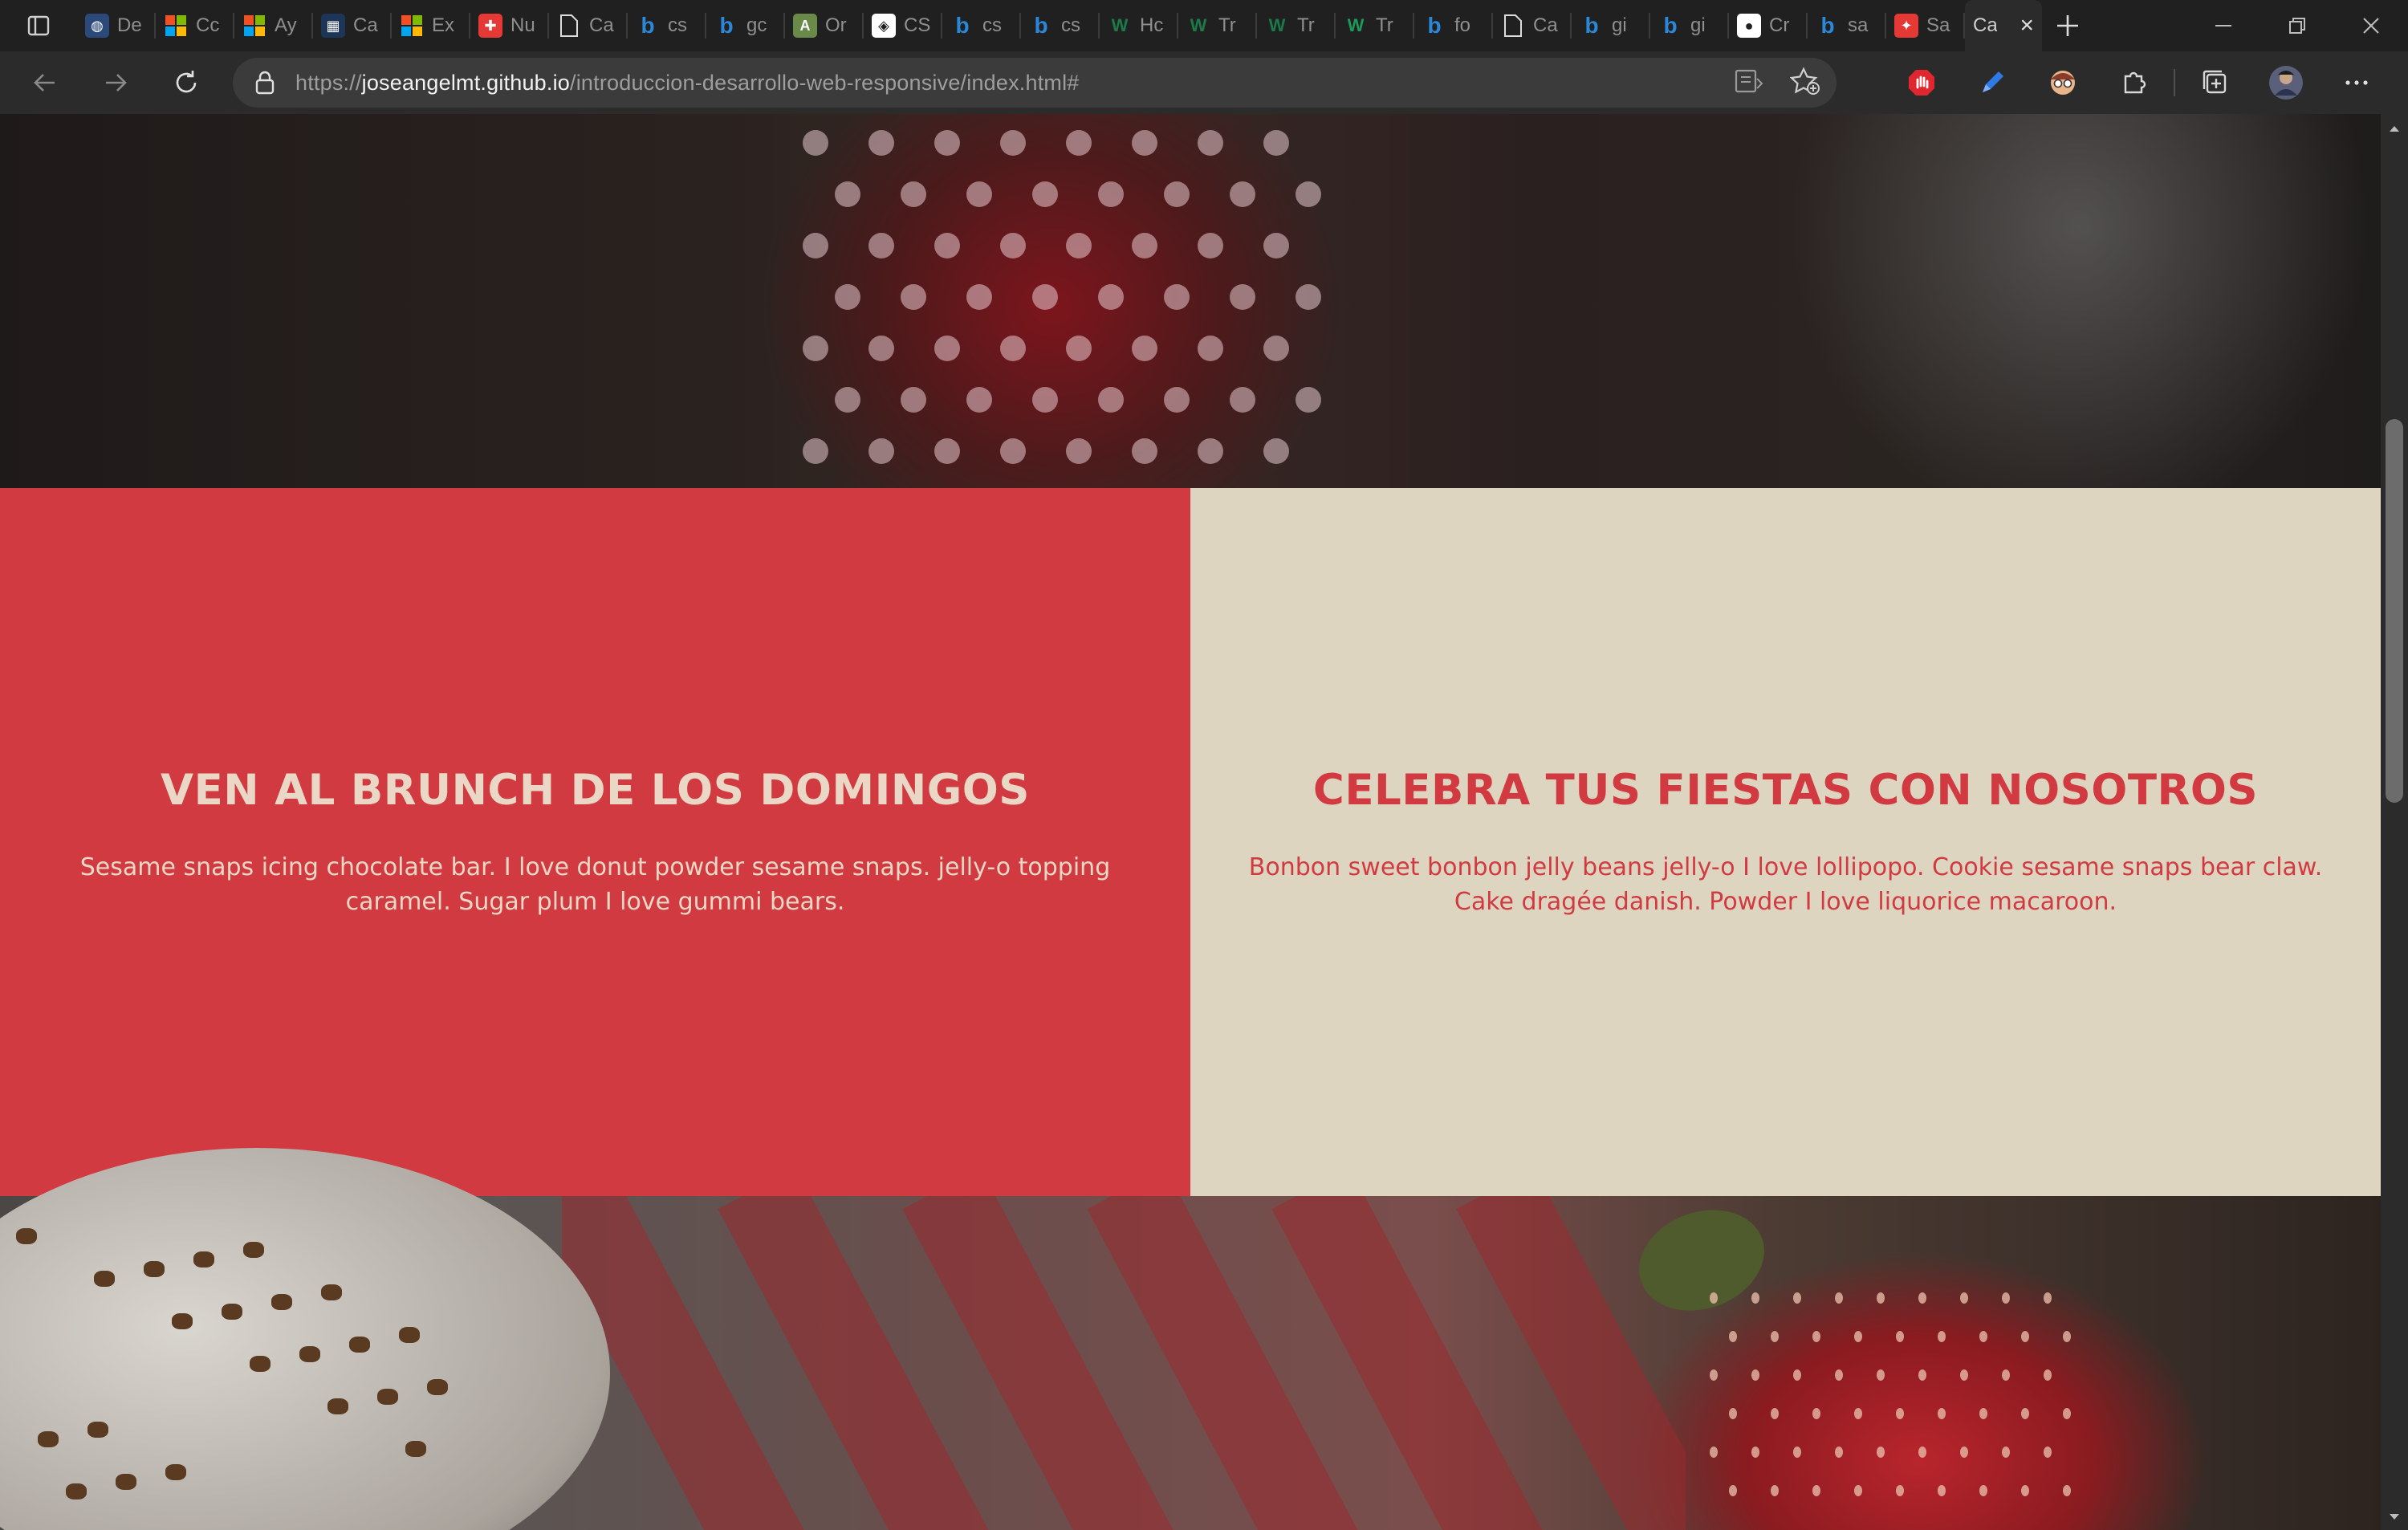 This screenshot has height=1530, width=2408. I want to click on collections-button, so click(2215, 82).